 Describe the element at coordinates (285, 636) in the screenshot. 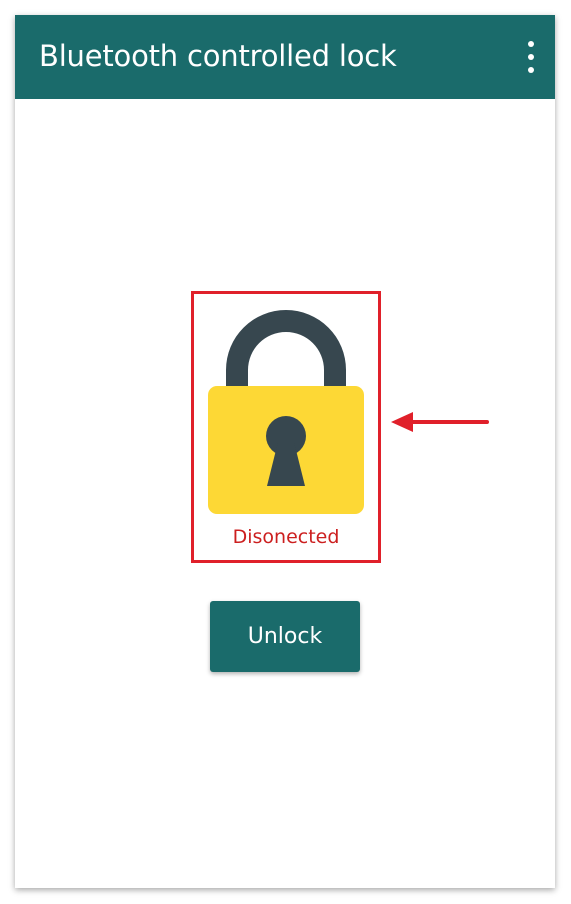

I see `unlock-button: Unlock` at that location.